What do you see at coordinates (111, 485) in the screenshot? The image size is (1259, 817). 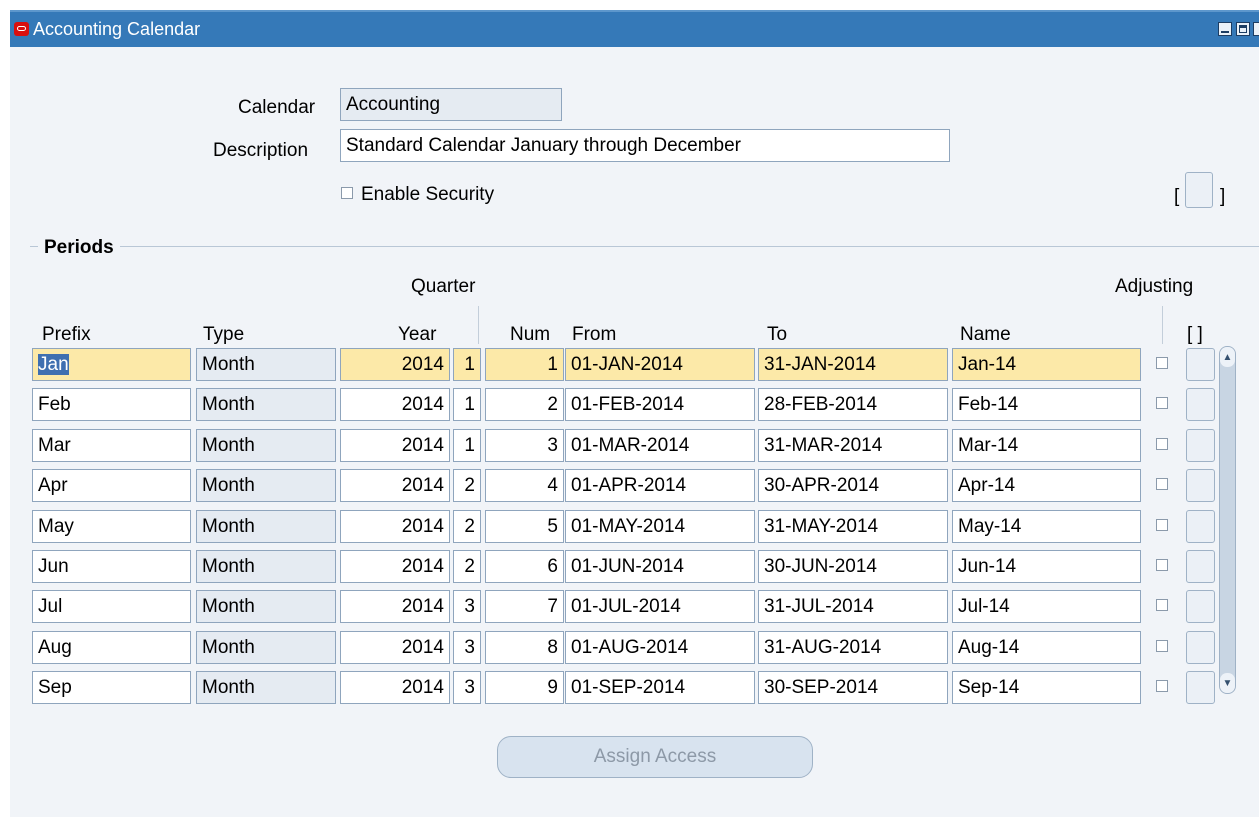 I see `cell-prefix: Apr` at bounding box center [111, 485].